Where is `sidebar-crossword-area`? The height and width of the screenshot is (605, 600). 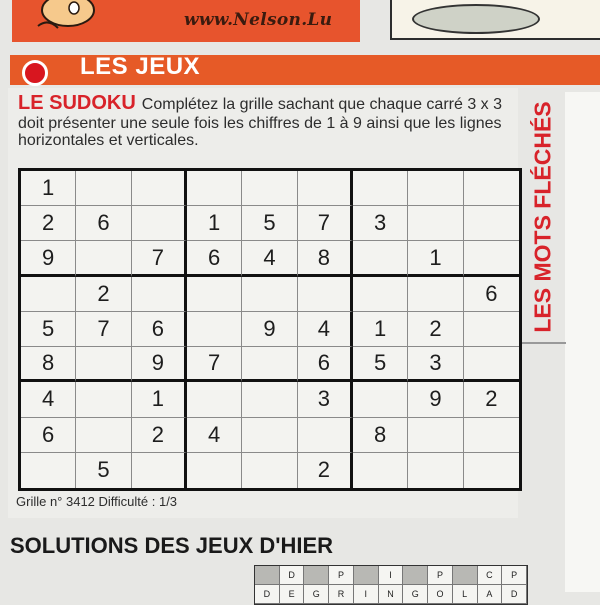 sidebar-crossword-area is located at coordinates (582, 342).